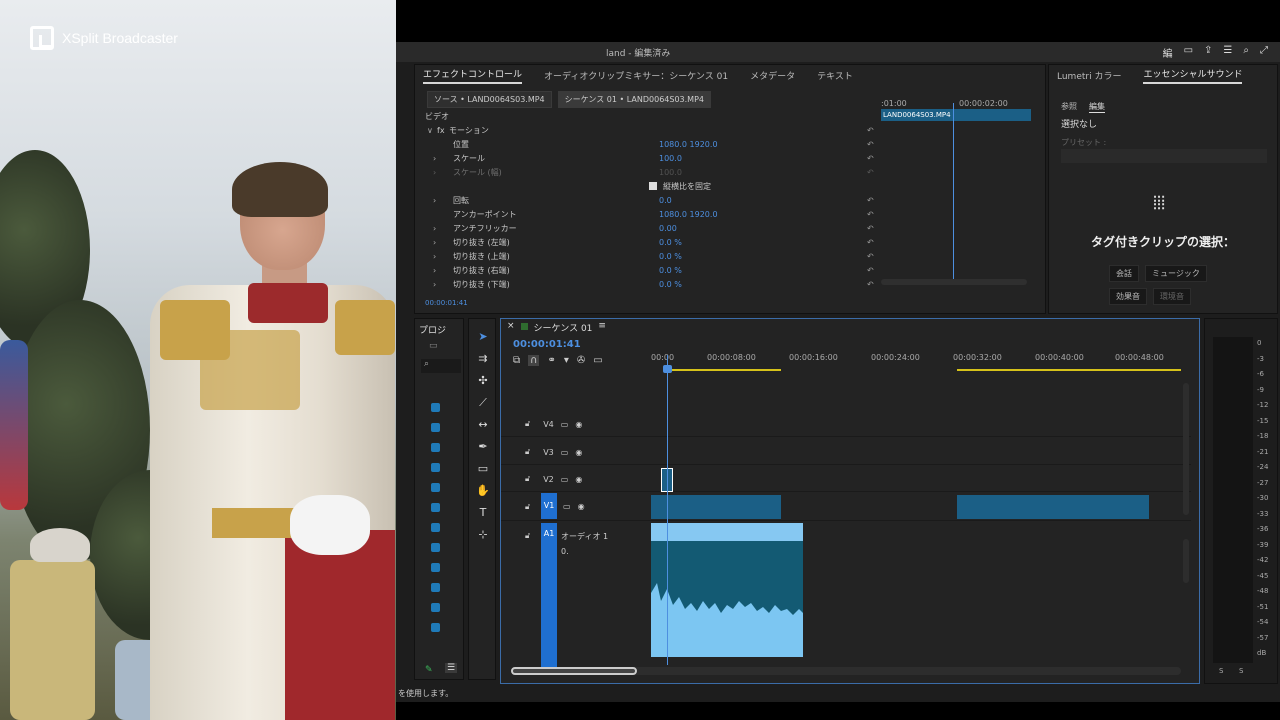  What do you see at coordinates (1186, 449) in the screenshot?
I see `video-vscroll` at bounding box center [1186, 449].